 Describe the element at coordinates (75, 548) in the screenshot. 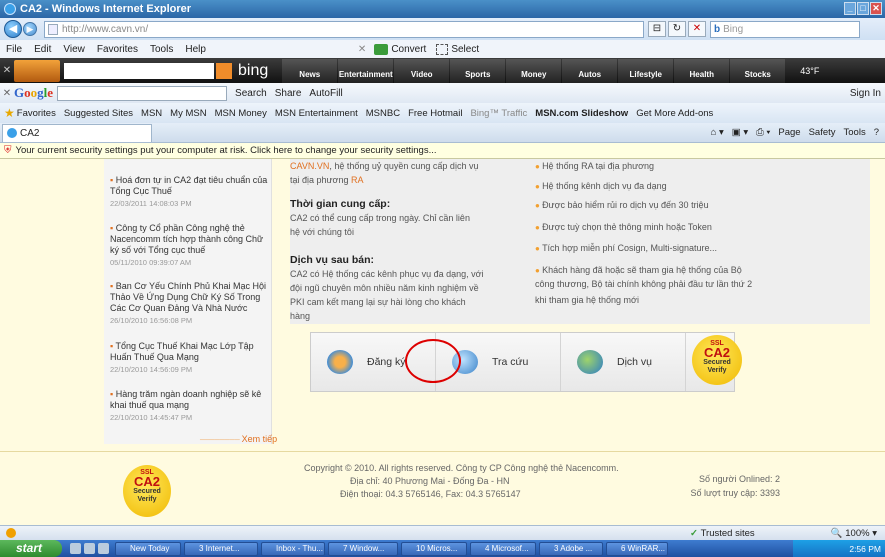

I see `quicklaunch-ie-icon` at that location.